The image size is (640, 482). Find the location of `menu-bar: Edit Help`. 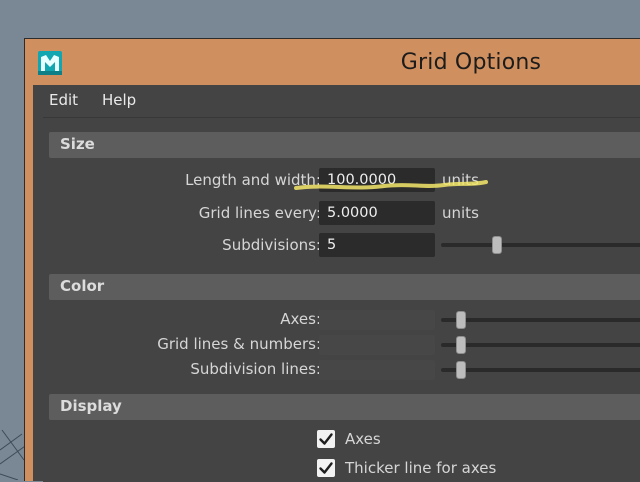

menu-bar: Edit Help is located at coordinates (336, 100).